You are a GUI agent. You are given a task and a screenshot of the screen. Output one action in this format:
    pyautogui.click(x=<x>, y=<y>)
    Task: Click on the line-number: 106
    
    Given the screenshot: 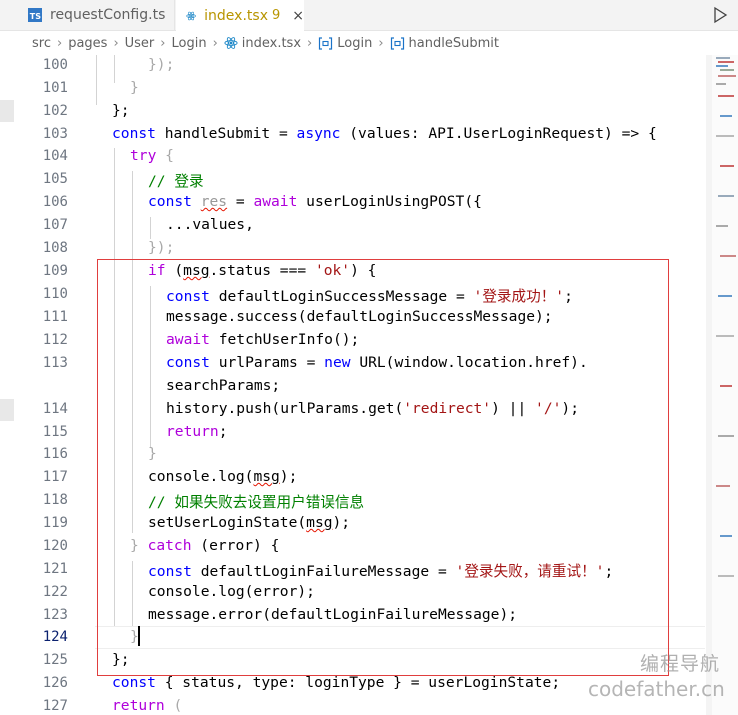 What is the action you would take?
    pyautogui.click(x=55, y=202)
    